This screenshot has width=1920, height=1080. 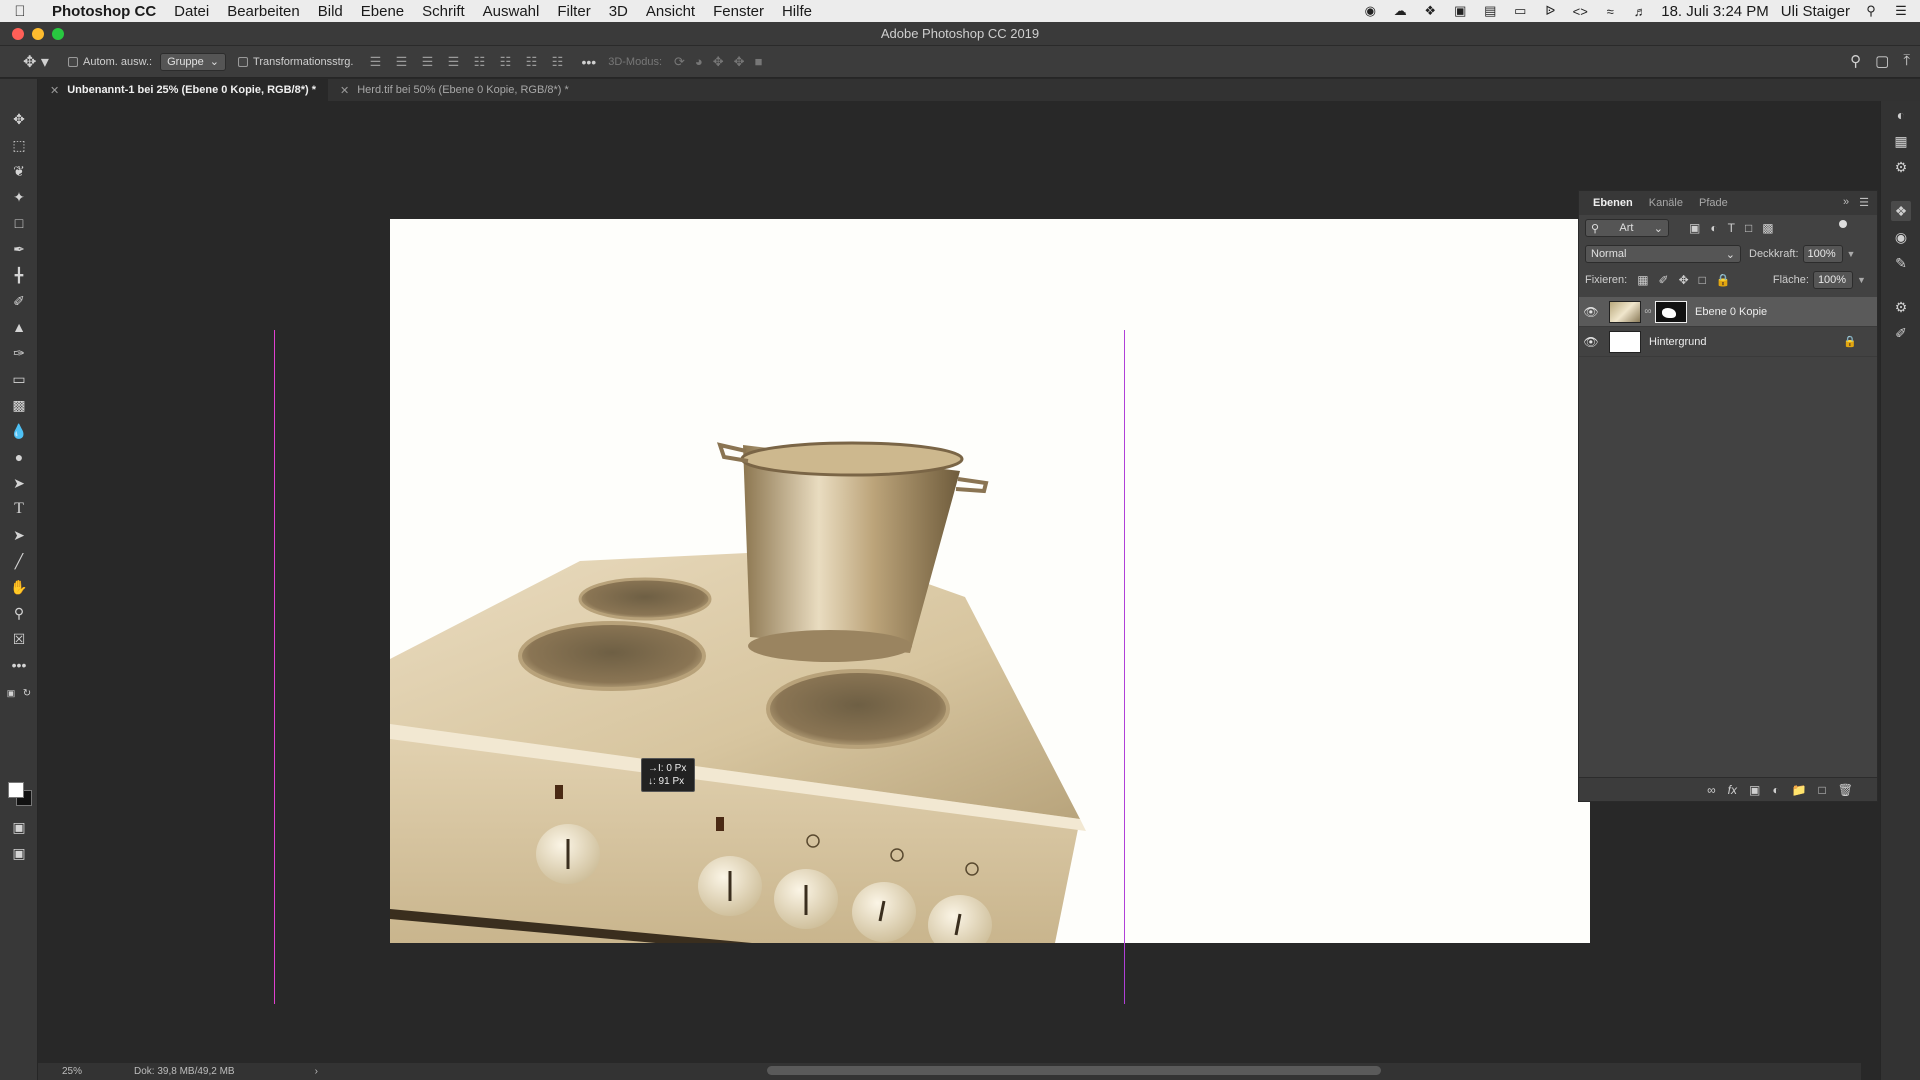 What do you see at coordinates (102, 11) in the screenshot?
I see `menu-app-name: Photoshop CC` at bounding box center [102, 11].